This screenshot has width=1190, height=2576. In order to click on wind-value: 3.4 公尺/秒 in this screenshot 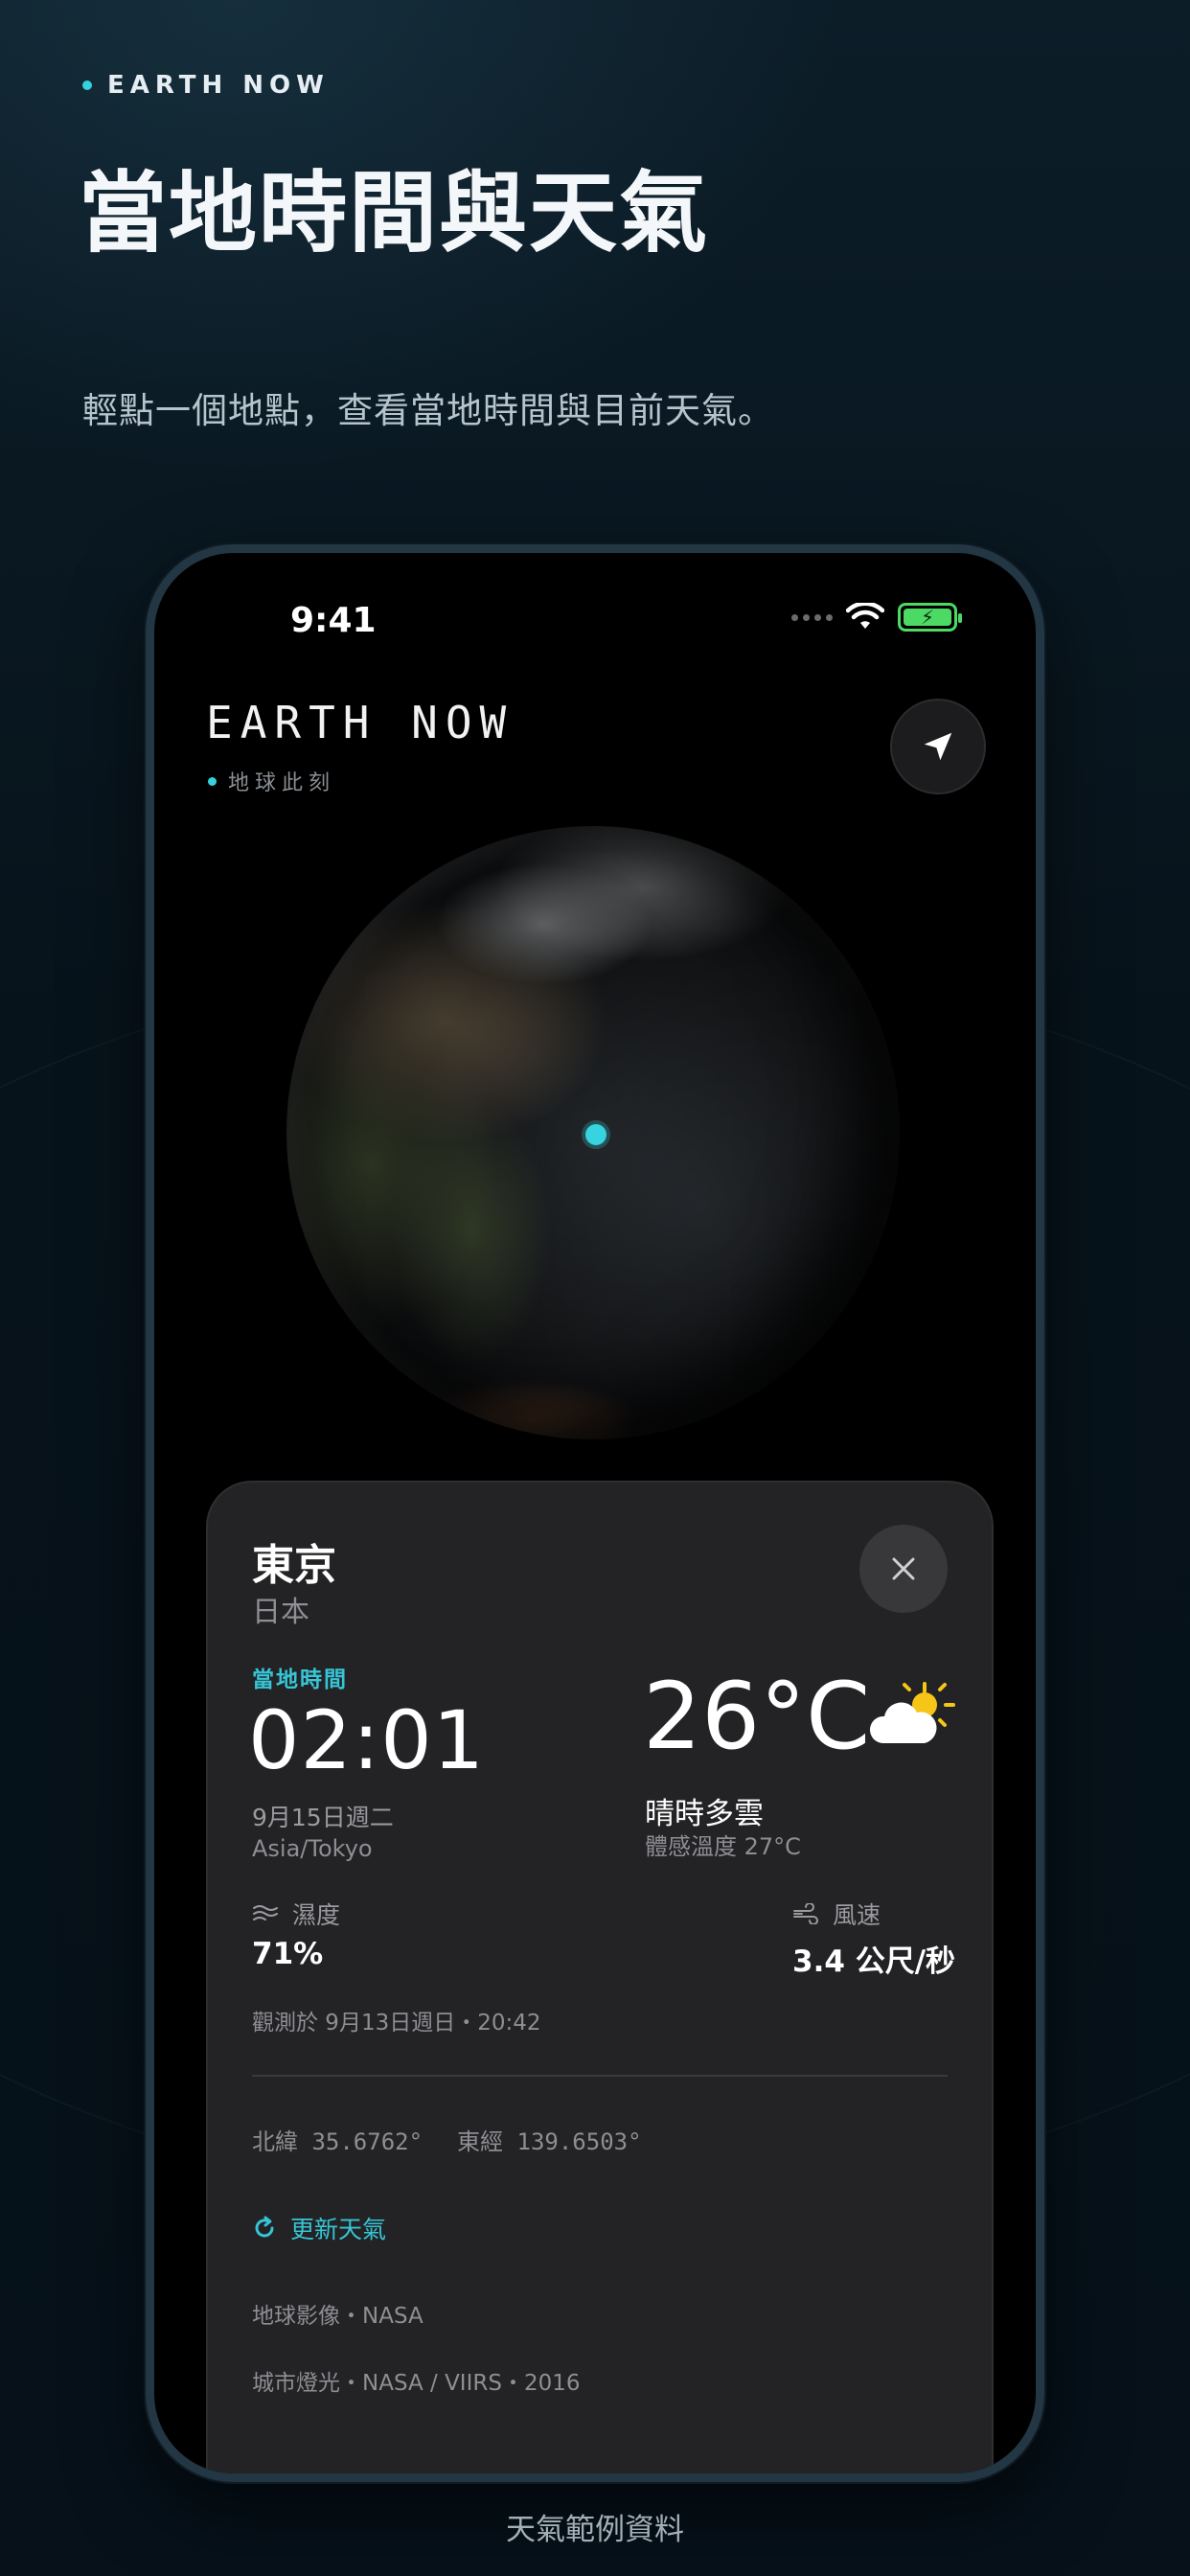, I will do `click(874, 1961)`.